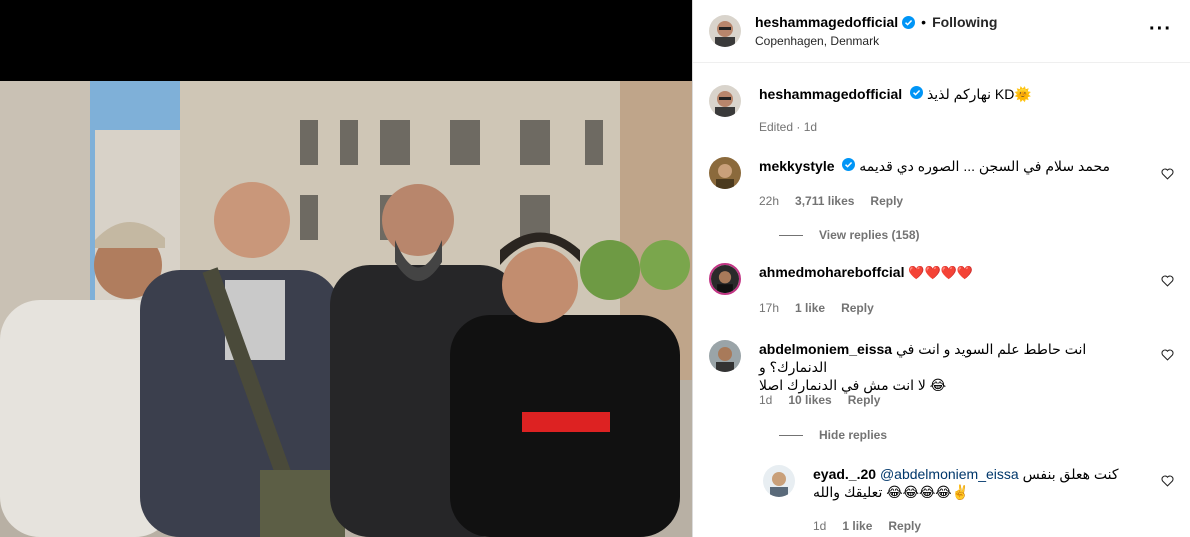 The height and width of the screenshot is (537, 1190). What do you see at coordinates (876, 41) in the screenshot?
I see `post-location: Copenhagen, Denmark` at bounding box center [876, 41].